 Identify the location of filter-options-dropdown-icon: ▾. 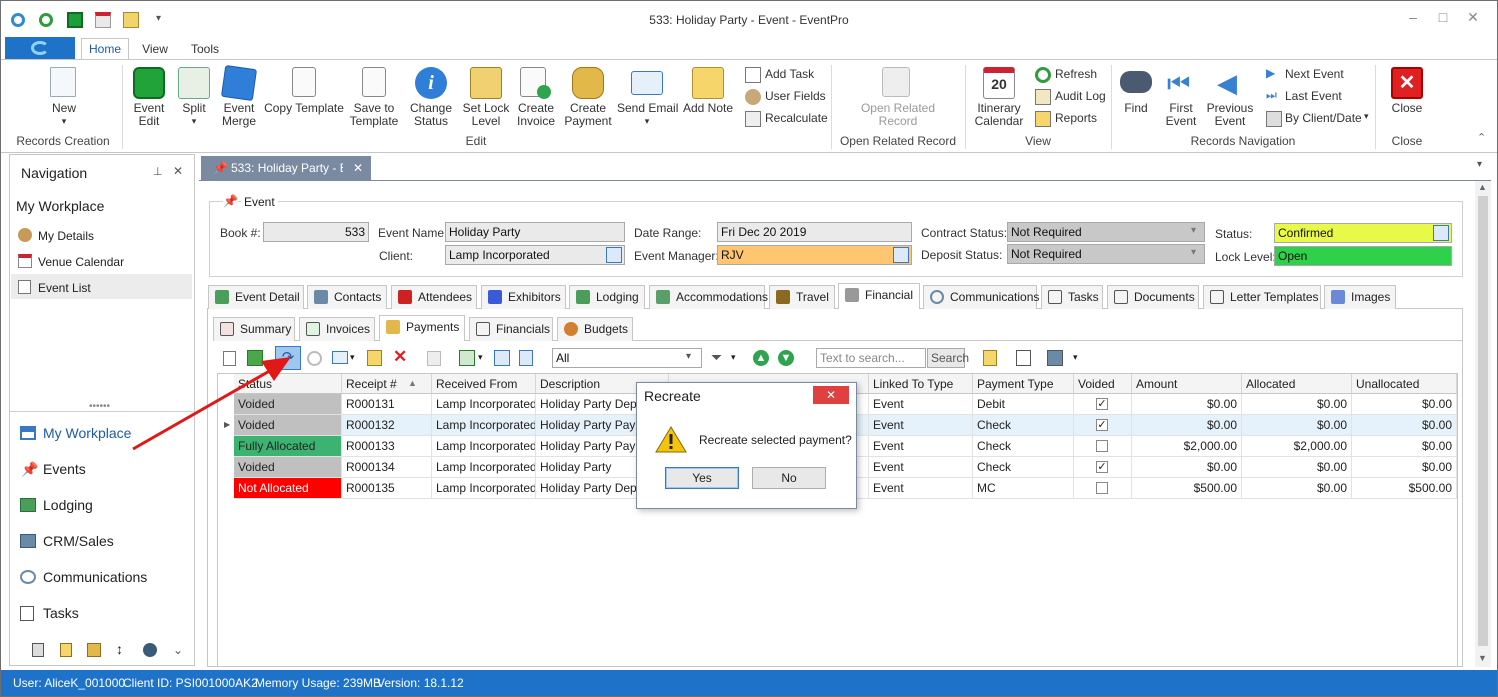
(733, 357).